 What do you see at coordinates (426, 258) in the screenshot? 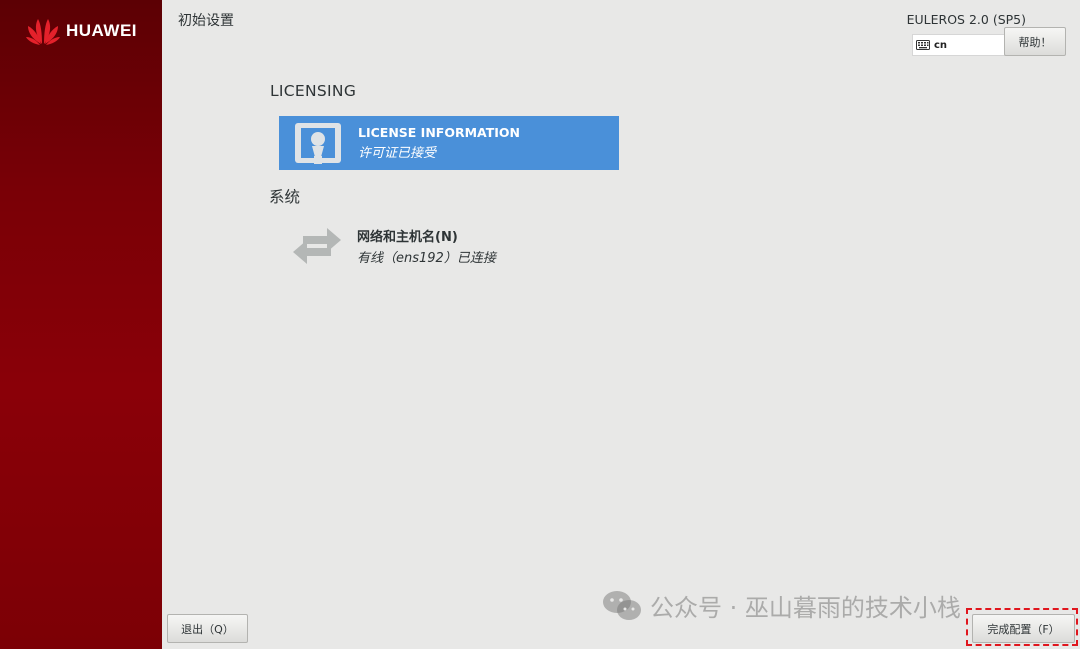
I see `network-spoke-status: 有线（ens192）已连接` at bounding box center [426, 258].